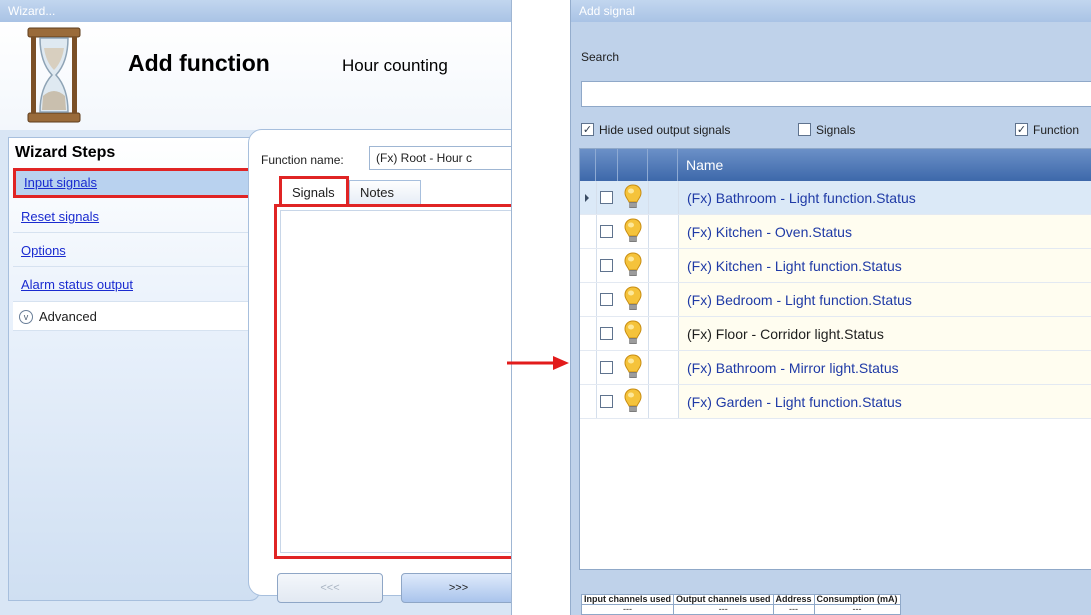 The height and width of the screenshot is (615, 1091). I want to click on column-header-name: Name, so click(704, 165).